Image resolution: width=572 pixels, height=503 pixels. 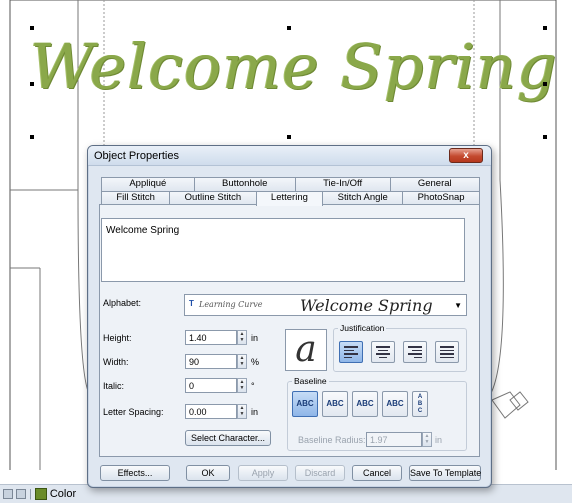 What do you see at coordinates (136, 156) in the screenshot?
I see `dialog-title: Object Properties` at bounding box center [136, 156].